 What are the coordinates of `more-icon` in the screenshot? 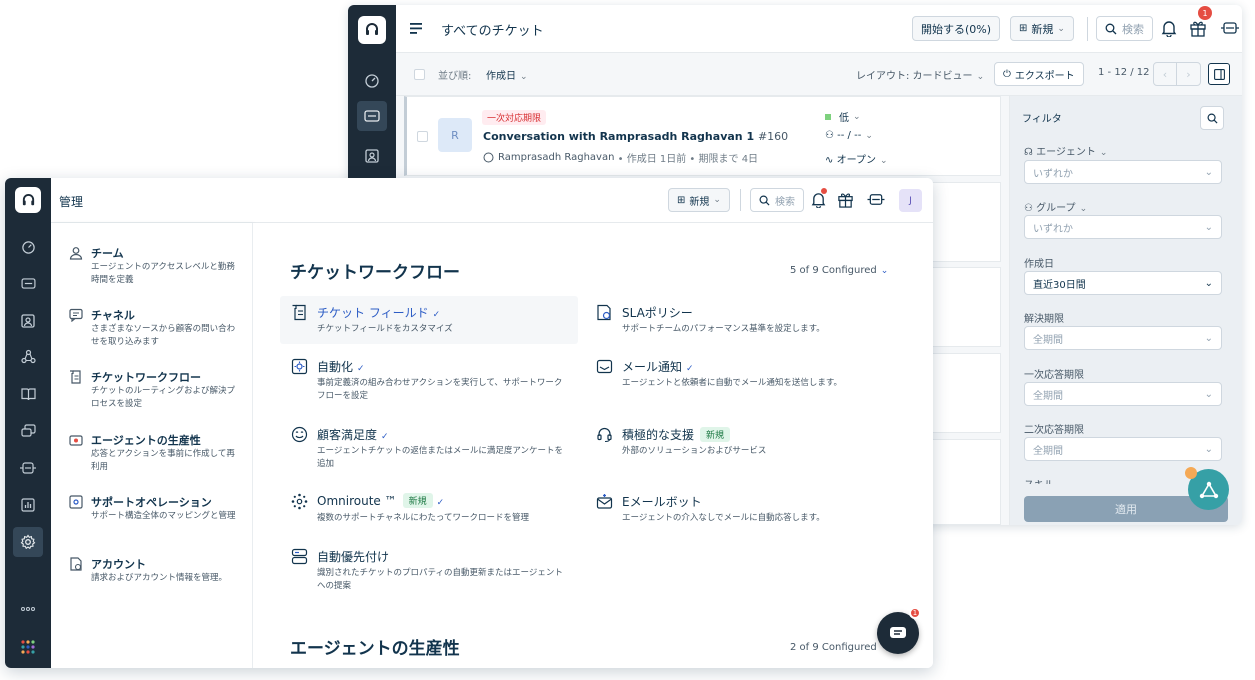 It's located at (28, 609).